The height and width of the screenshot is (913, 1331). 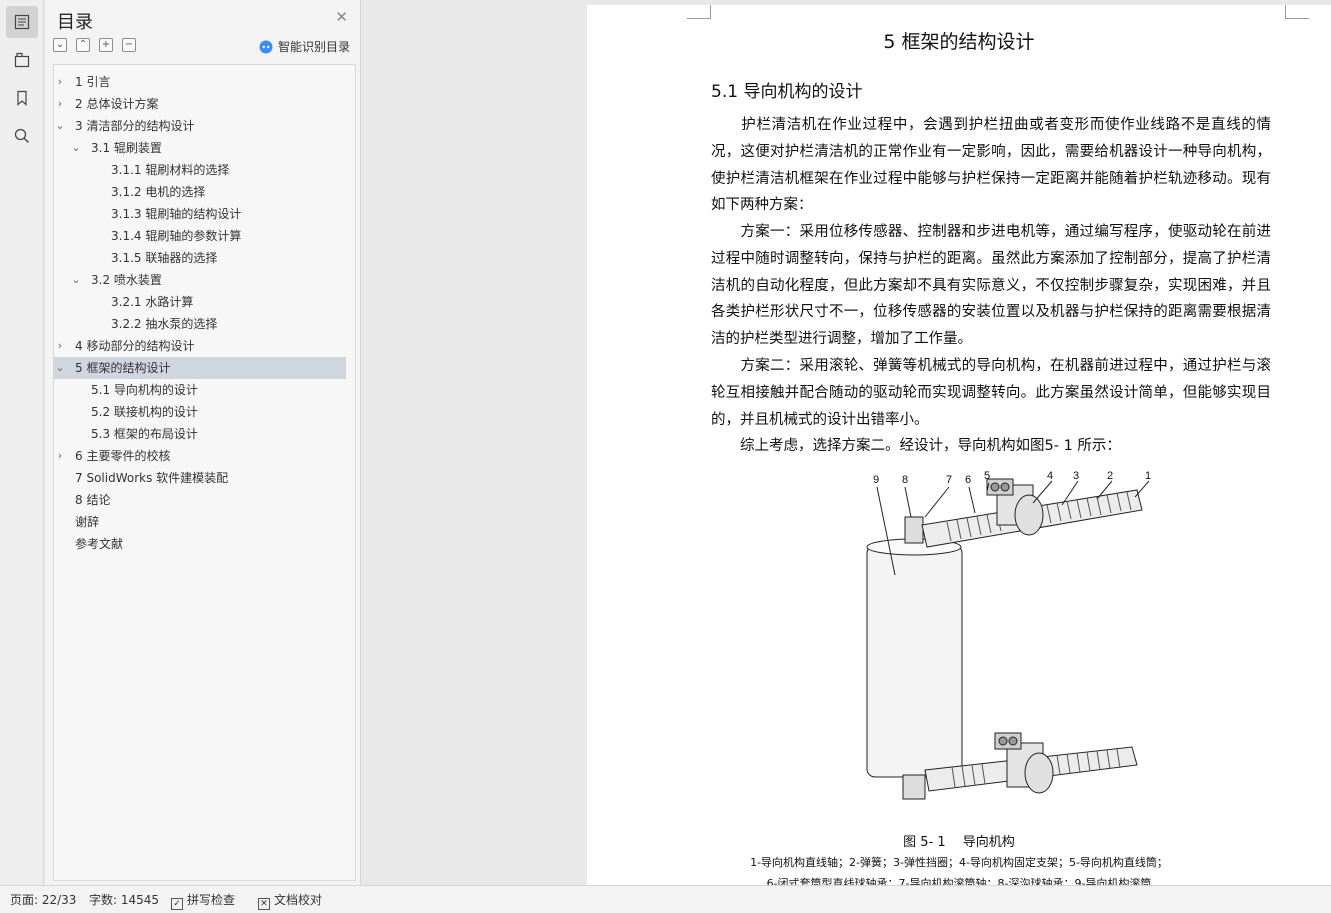 I want to click on toc-item-label: 4 移动部分的结构设计, so click(x=135, y=346).